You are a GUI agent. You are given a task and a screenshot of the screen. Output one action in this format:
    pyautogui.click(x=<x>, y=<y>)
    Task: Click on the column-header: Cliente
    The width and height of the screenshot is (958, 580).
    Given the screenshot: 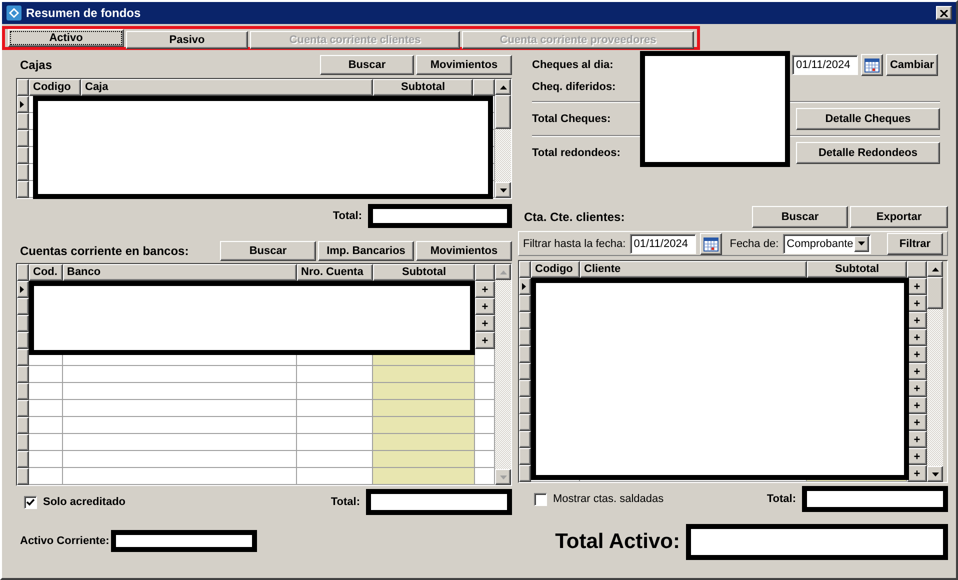 What is the action you would take?
    pyautogui.click(x=693, y=269)
    